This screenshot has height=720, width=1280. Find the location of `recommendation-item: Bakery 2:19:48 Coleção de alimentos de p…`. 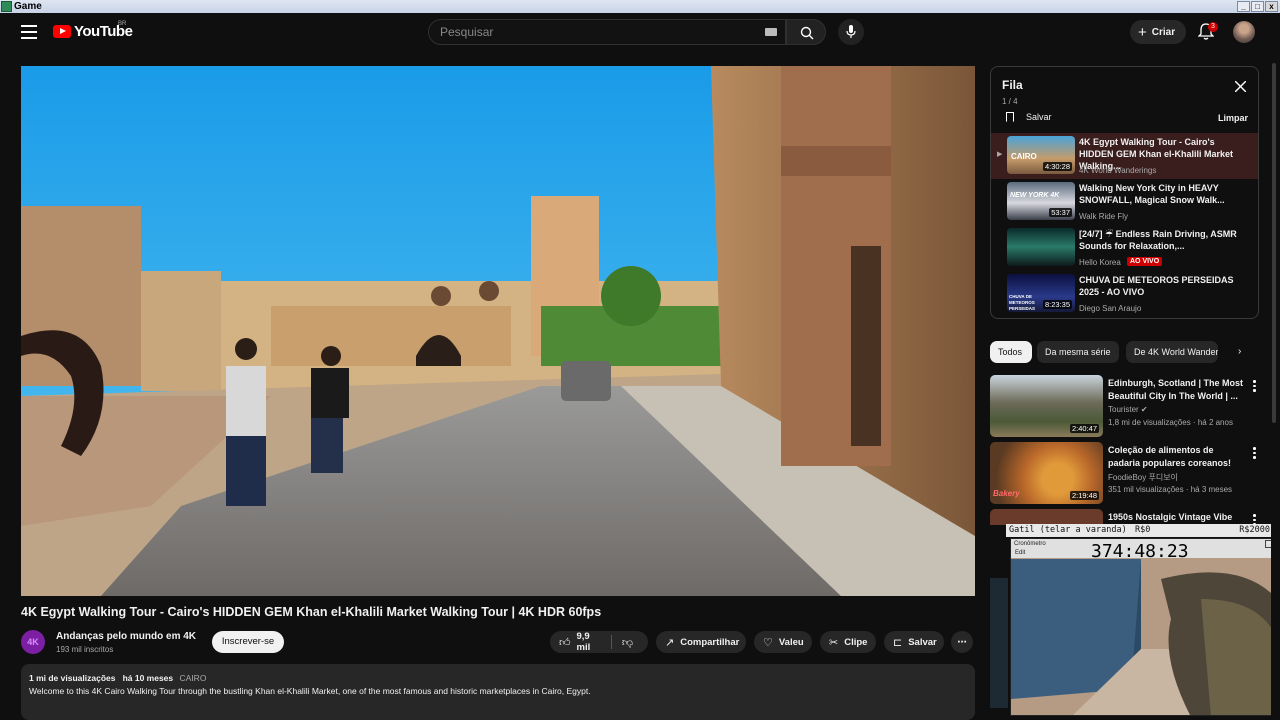

recommendation-item: Bakery 2:19:48 Coleção de alimentos de p… is located at coordinates (1124, 474).